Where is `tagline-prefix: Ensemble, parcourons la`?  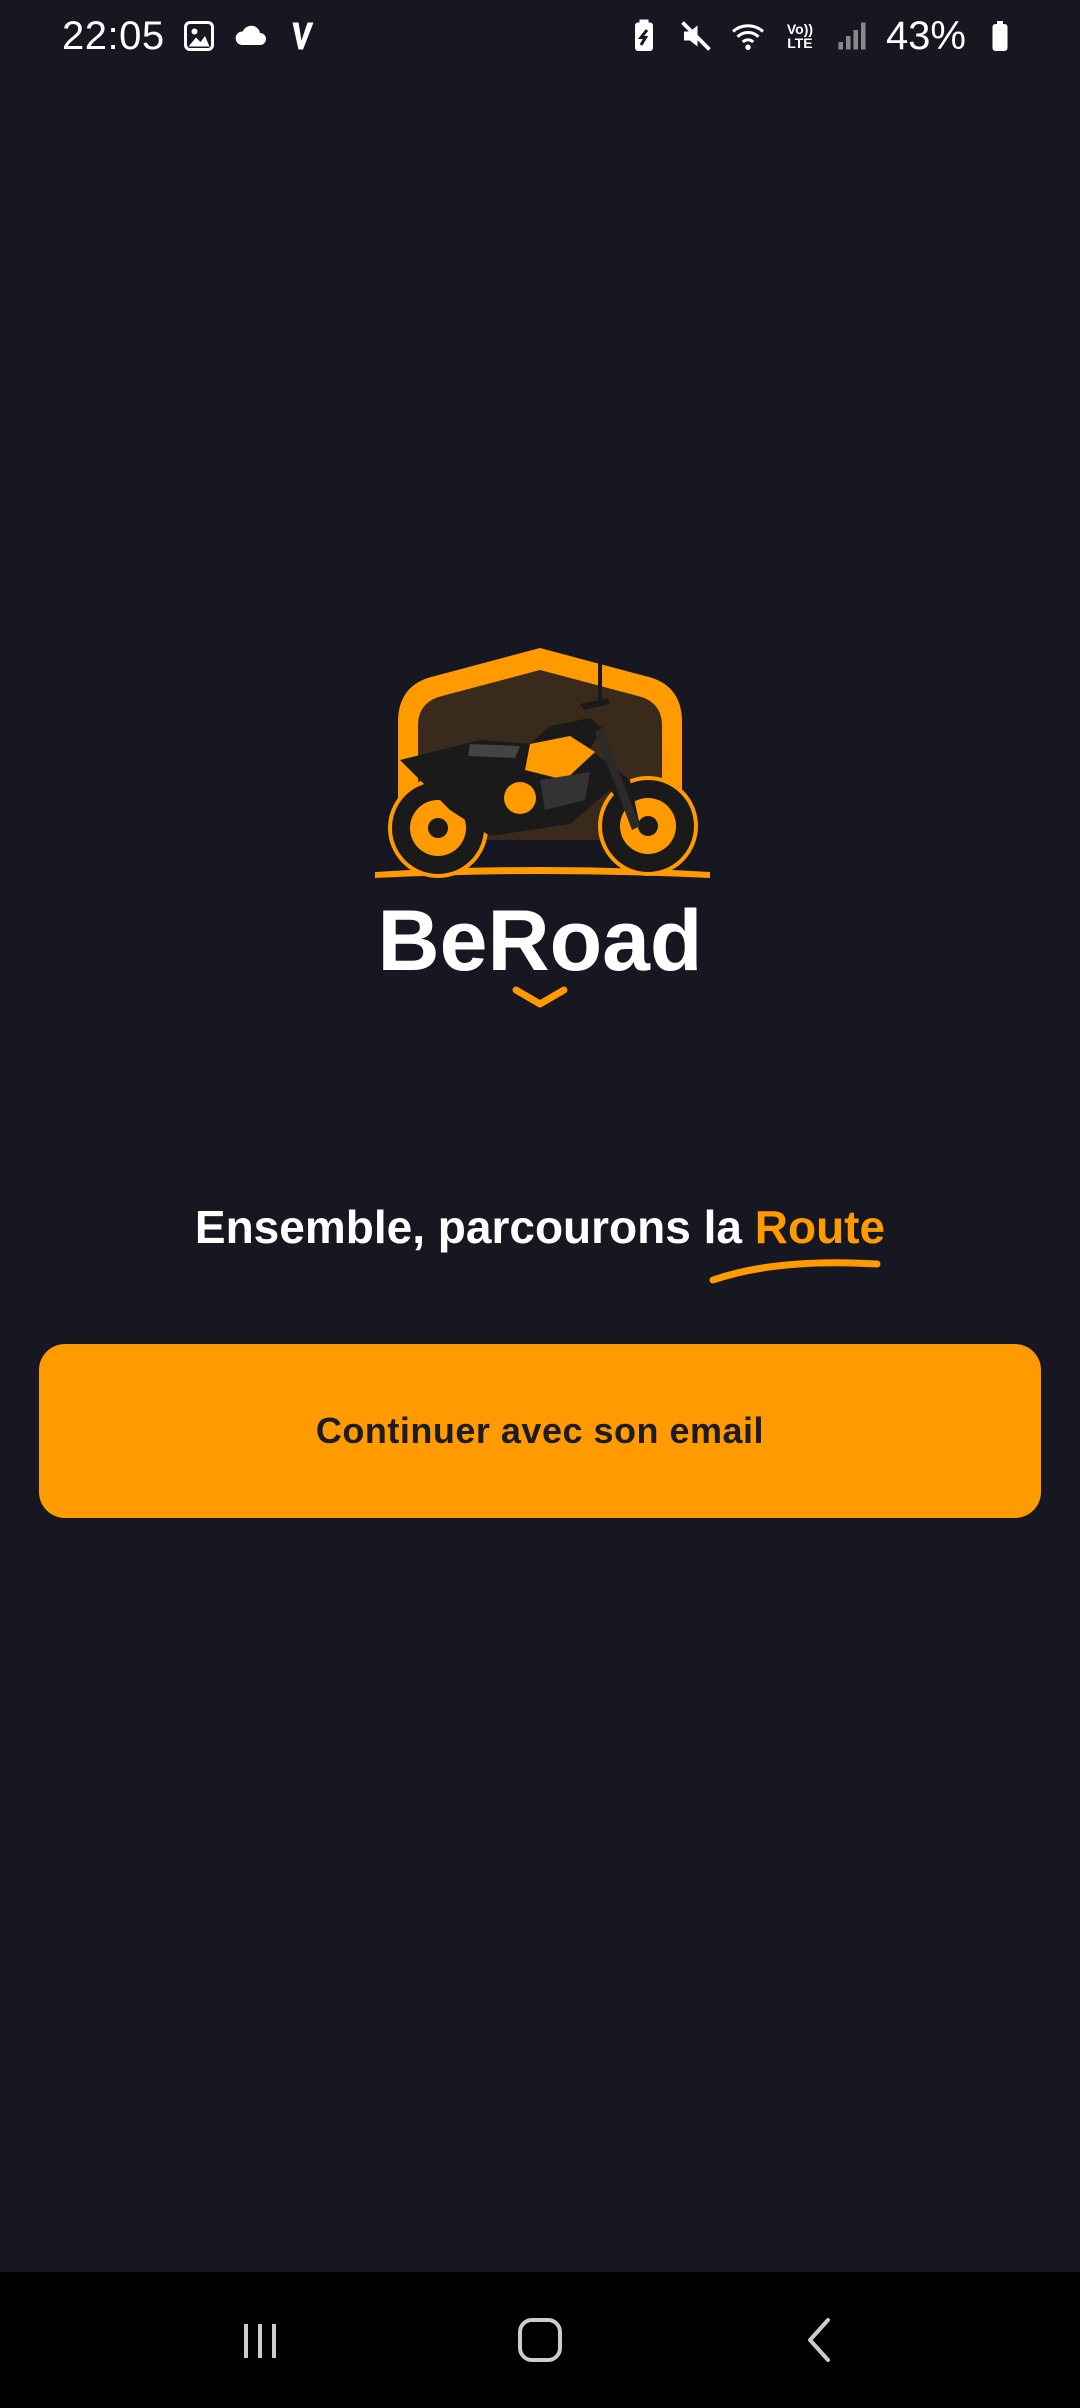
tagline-prefix: Ensemble, parcourons la is located at coordinates (468, 1227).